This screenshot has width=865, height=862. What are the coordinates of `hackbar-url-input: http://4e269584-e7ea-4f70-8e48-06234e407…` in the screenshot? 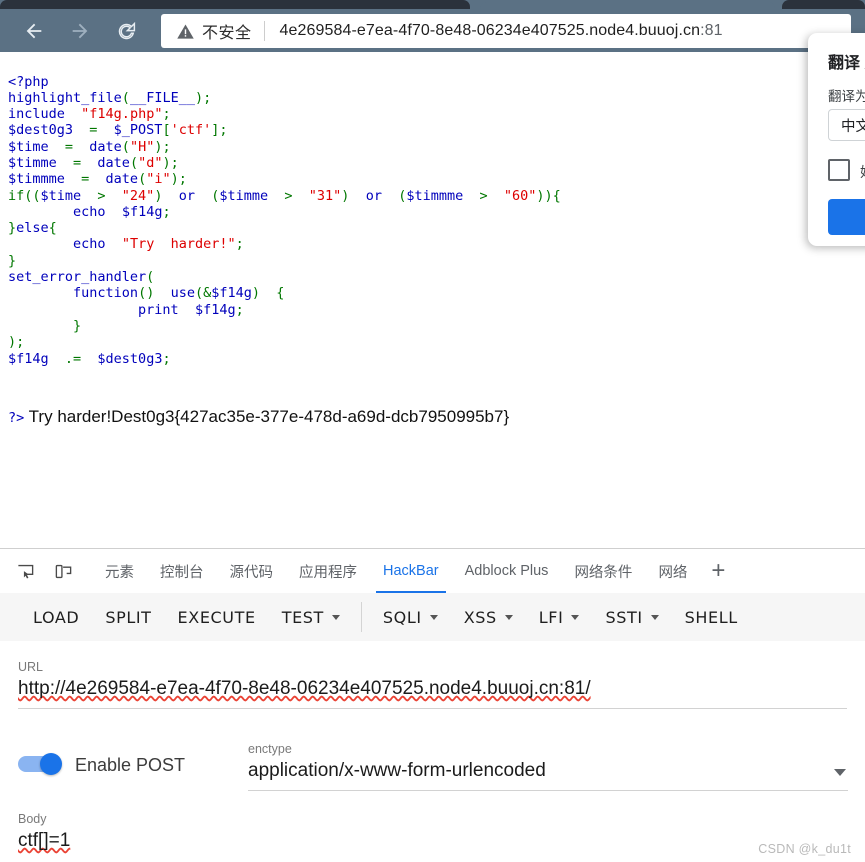 It's located at (432, 689).